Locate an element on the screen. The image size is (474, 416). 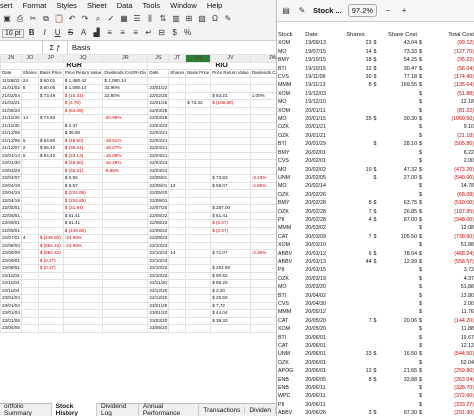
font-color-icon: A is located at coordinates (84, 33).